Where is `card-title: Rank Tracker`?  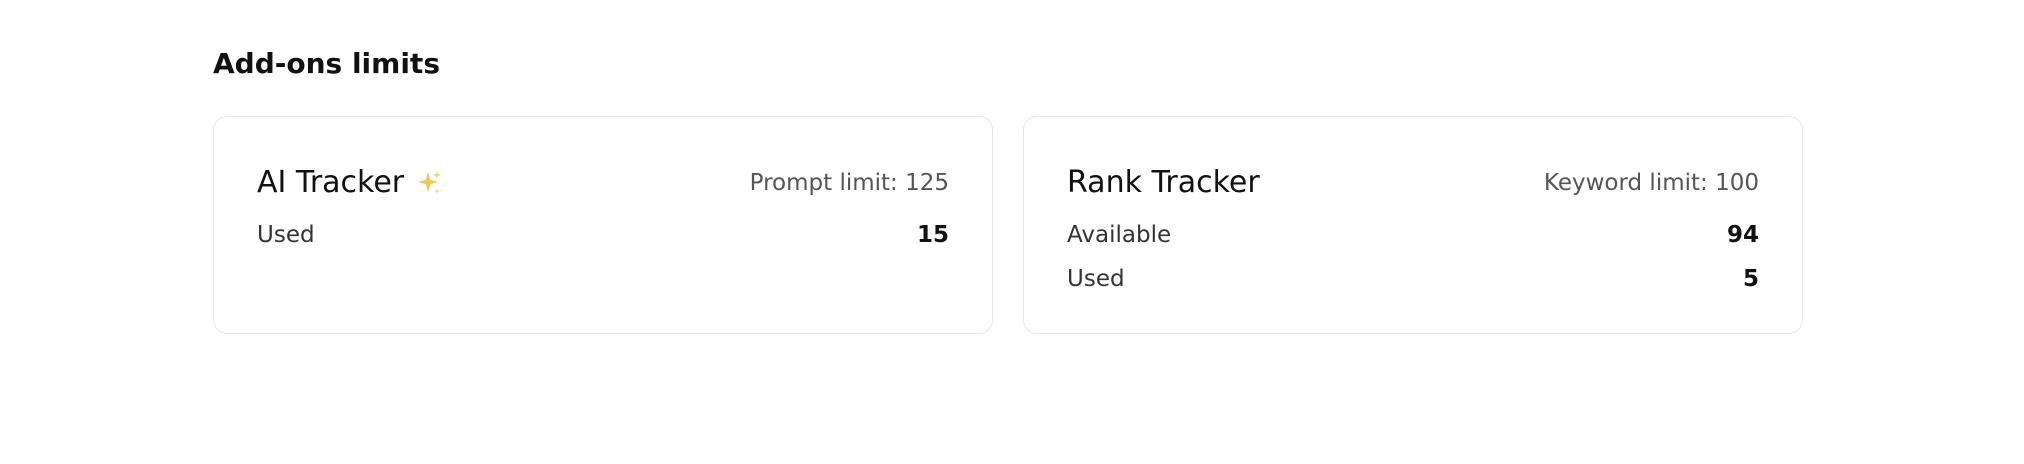 card-title: Rank Tracker is located at coordinates (1163, 182).